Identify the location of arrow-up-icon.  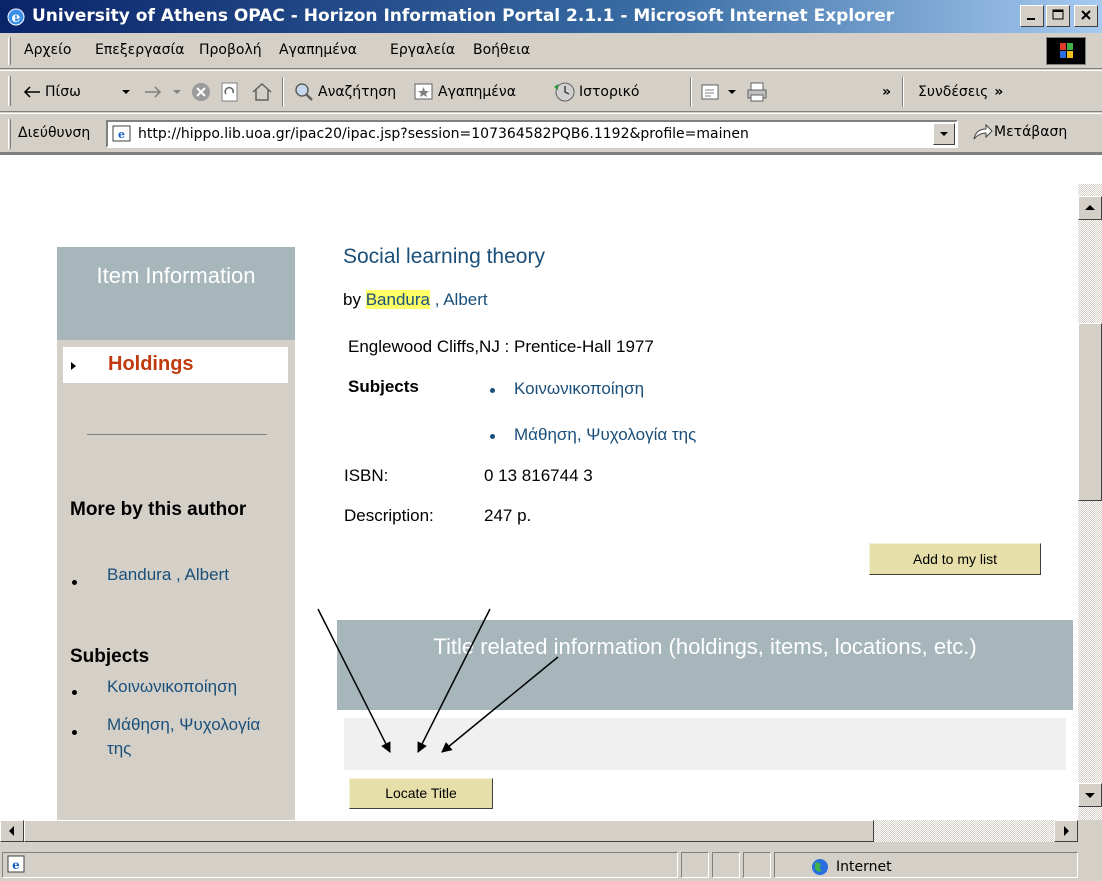
(1090, 207).